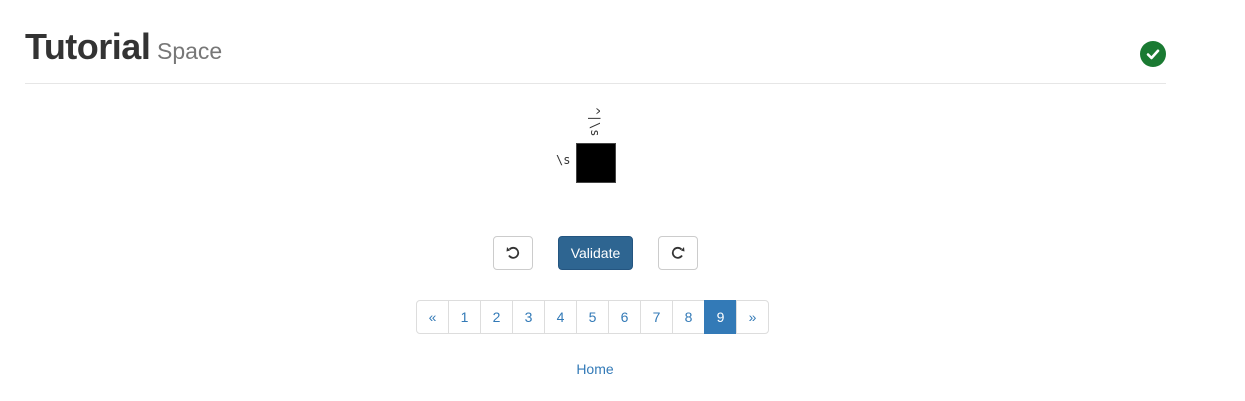  What do you see at coordinates (595, 369) in the screenshot?
I see `home-link: Home` at bounding box center [595, 369].